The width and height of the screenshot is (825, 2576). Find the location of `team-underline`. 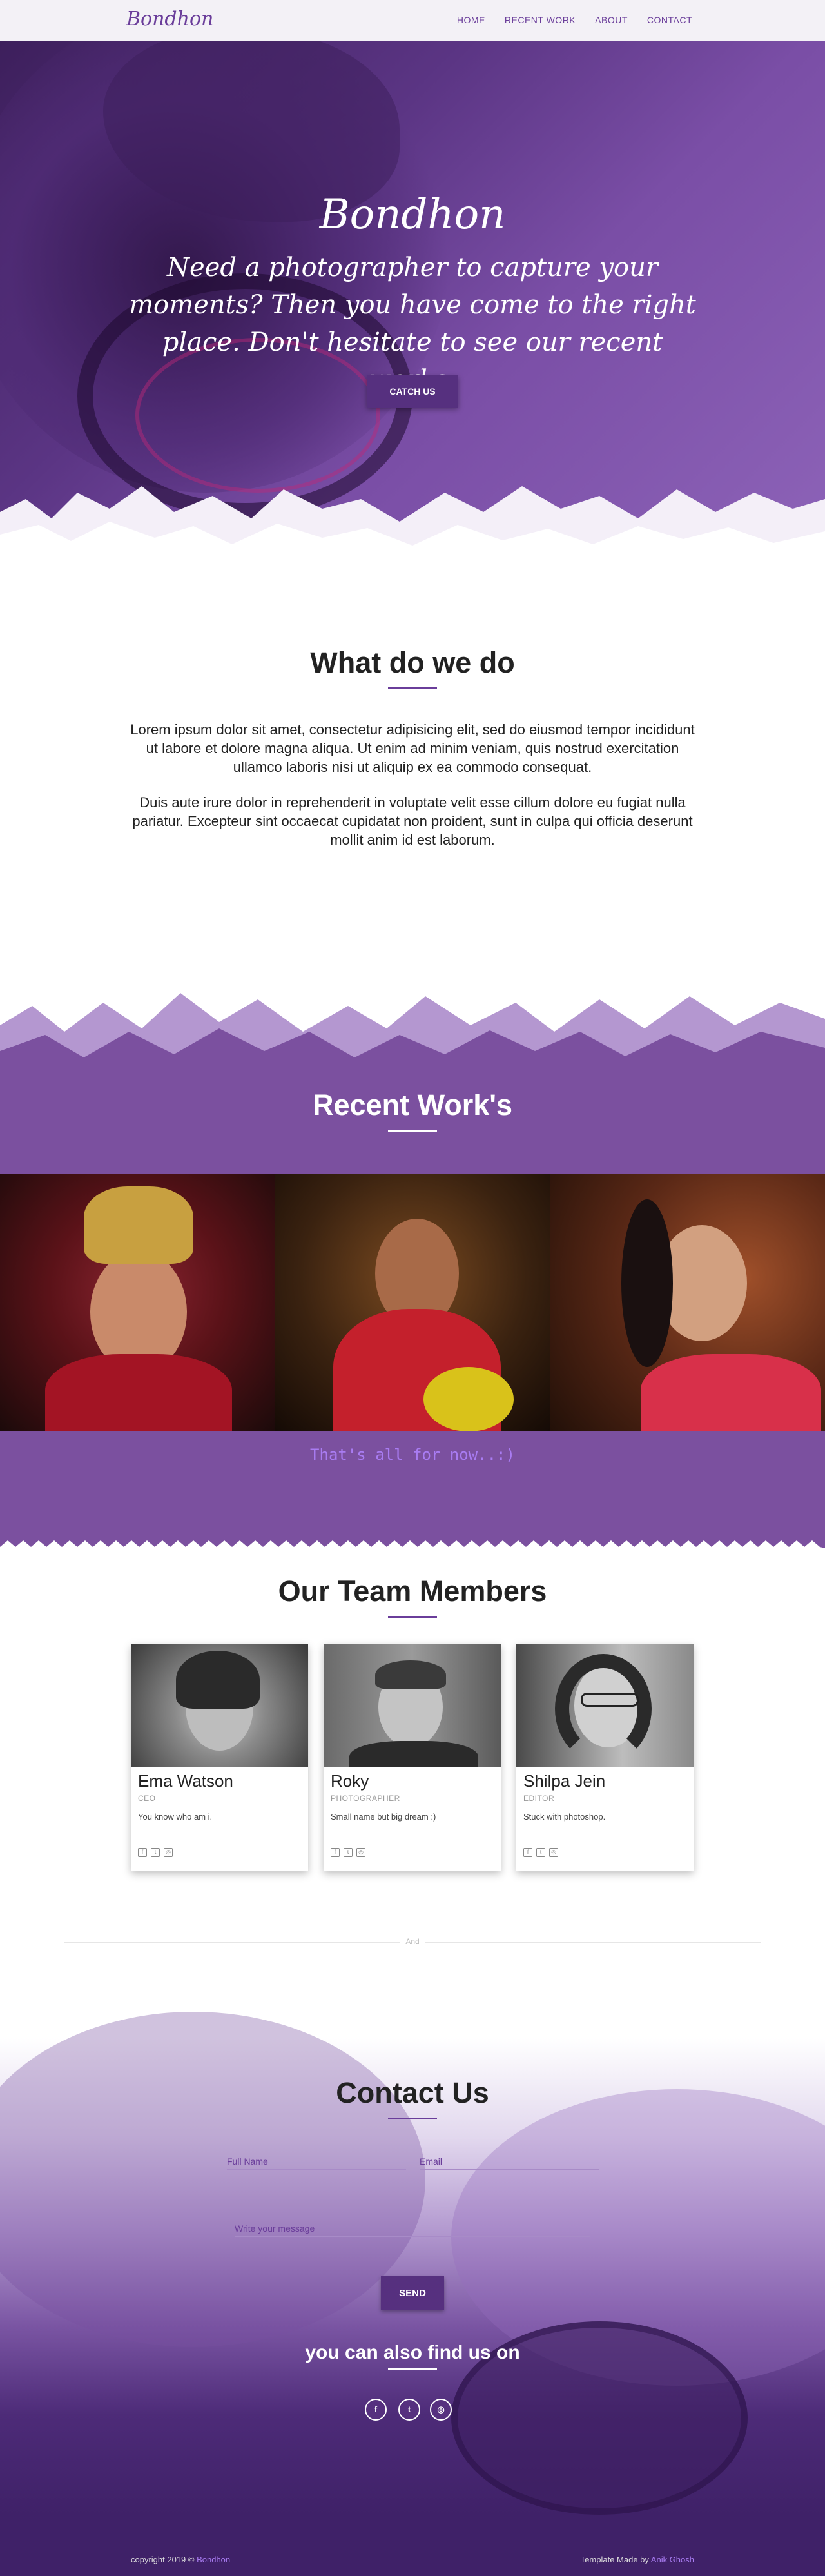

team-underline is located at coordinates (412, 1617).